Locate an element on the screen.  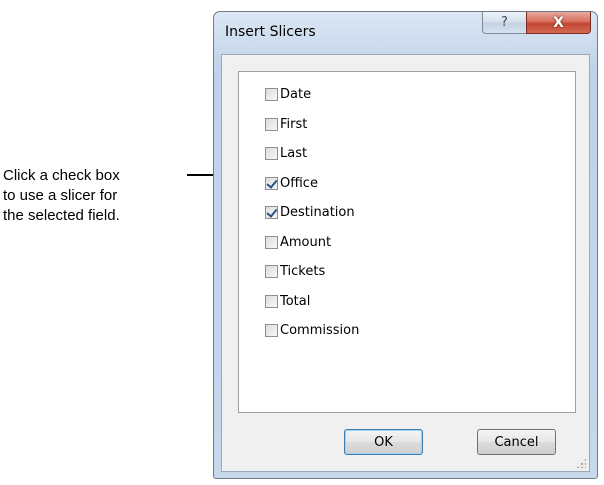
field-label: Tickets is located at coordinates (303, 272).